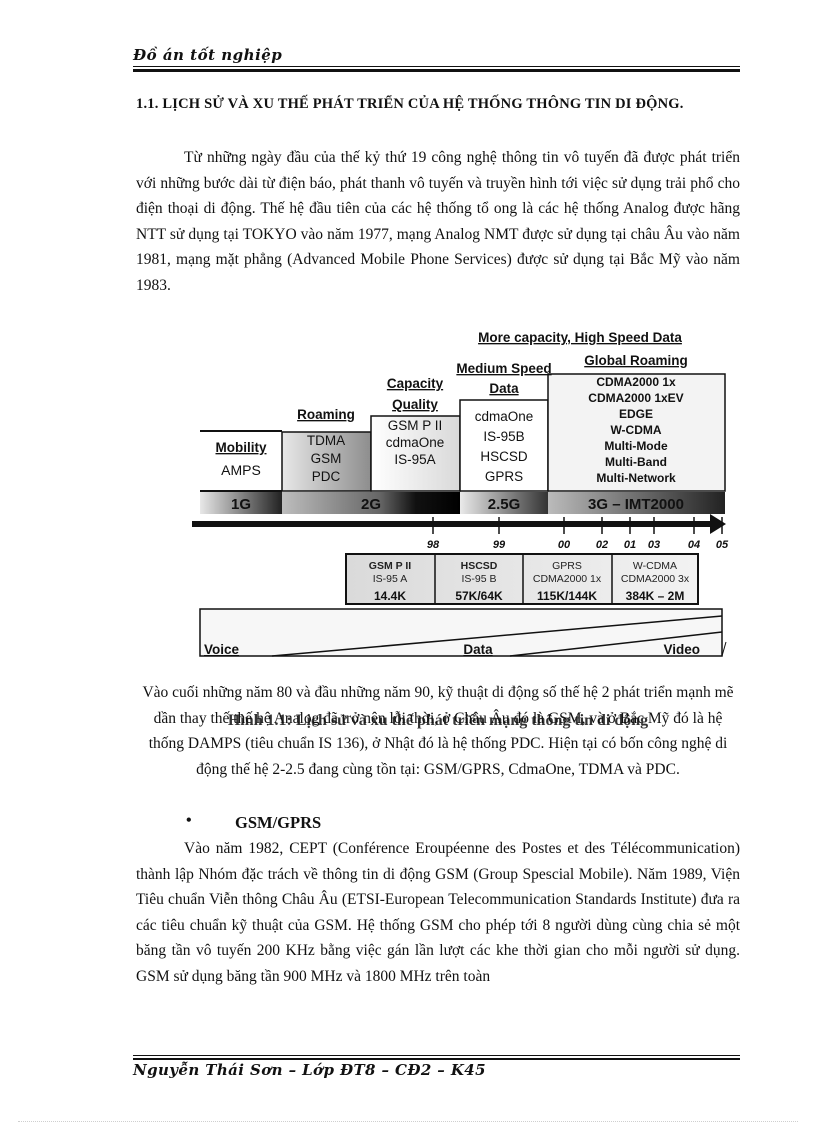 Image resolution: width=816 pixels, height=1123 pixels. What do you see at coordinates (636, 446) in the screenshot?
I see `step-item: Multi-Mode` at bounding box center [636, 446].